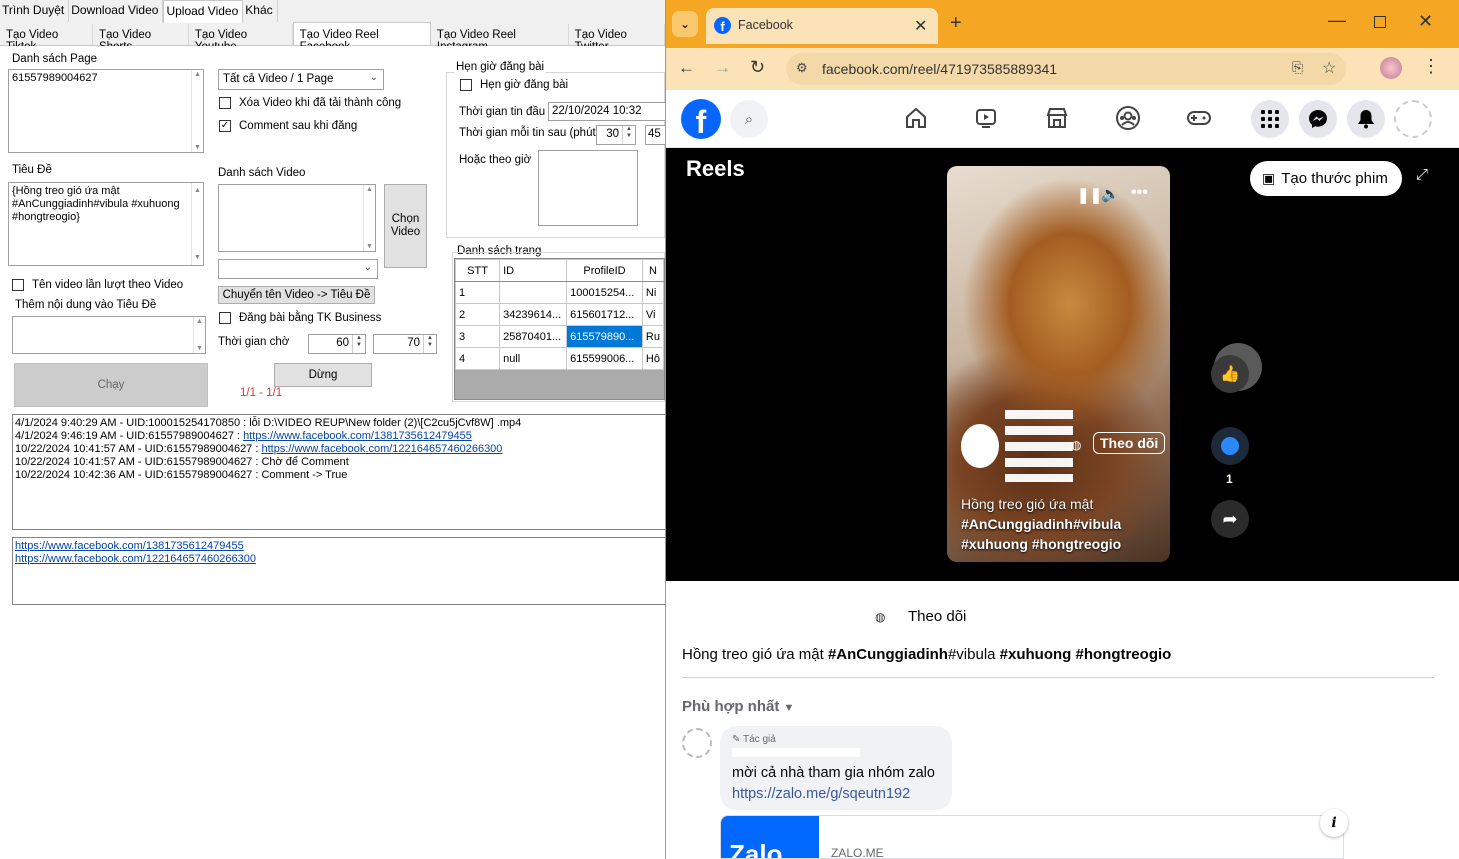 The image size is (1459, 859). What do you see at coordinates (260, 11) in the screenshot?
I see `tab-khac: Khác` at bounding box center [260, 11].